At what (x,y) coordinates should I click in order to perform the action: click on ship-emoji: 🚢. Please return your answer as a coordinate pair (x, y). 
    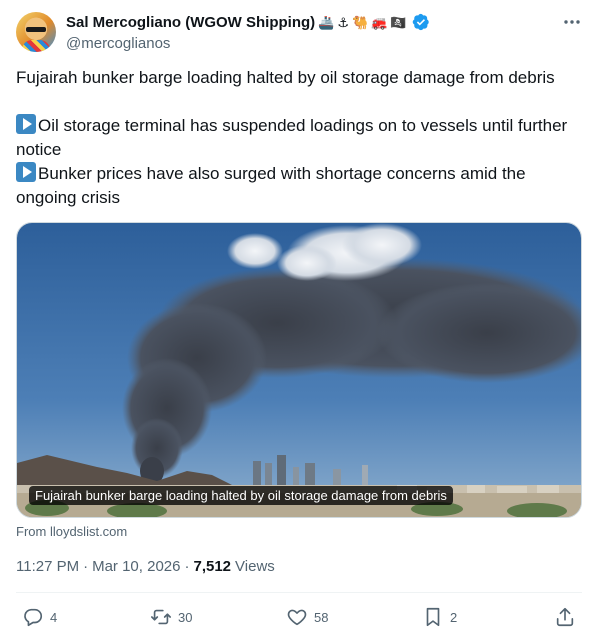
    Looking at the image, I should click on (326, 22).